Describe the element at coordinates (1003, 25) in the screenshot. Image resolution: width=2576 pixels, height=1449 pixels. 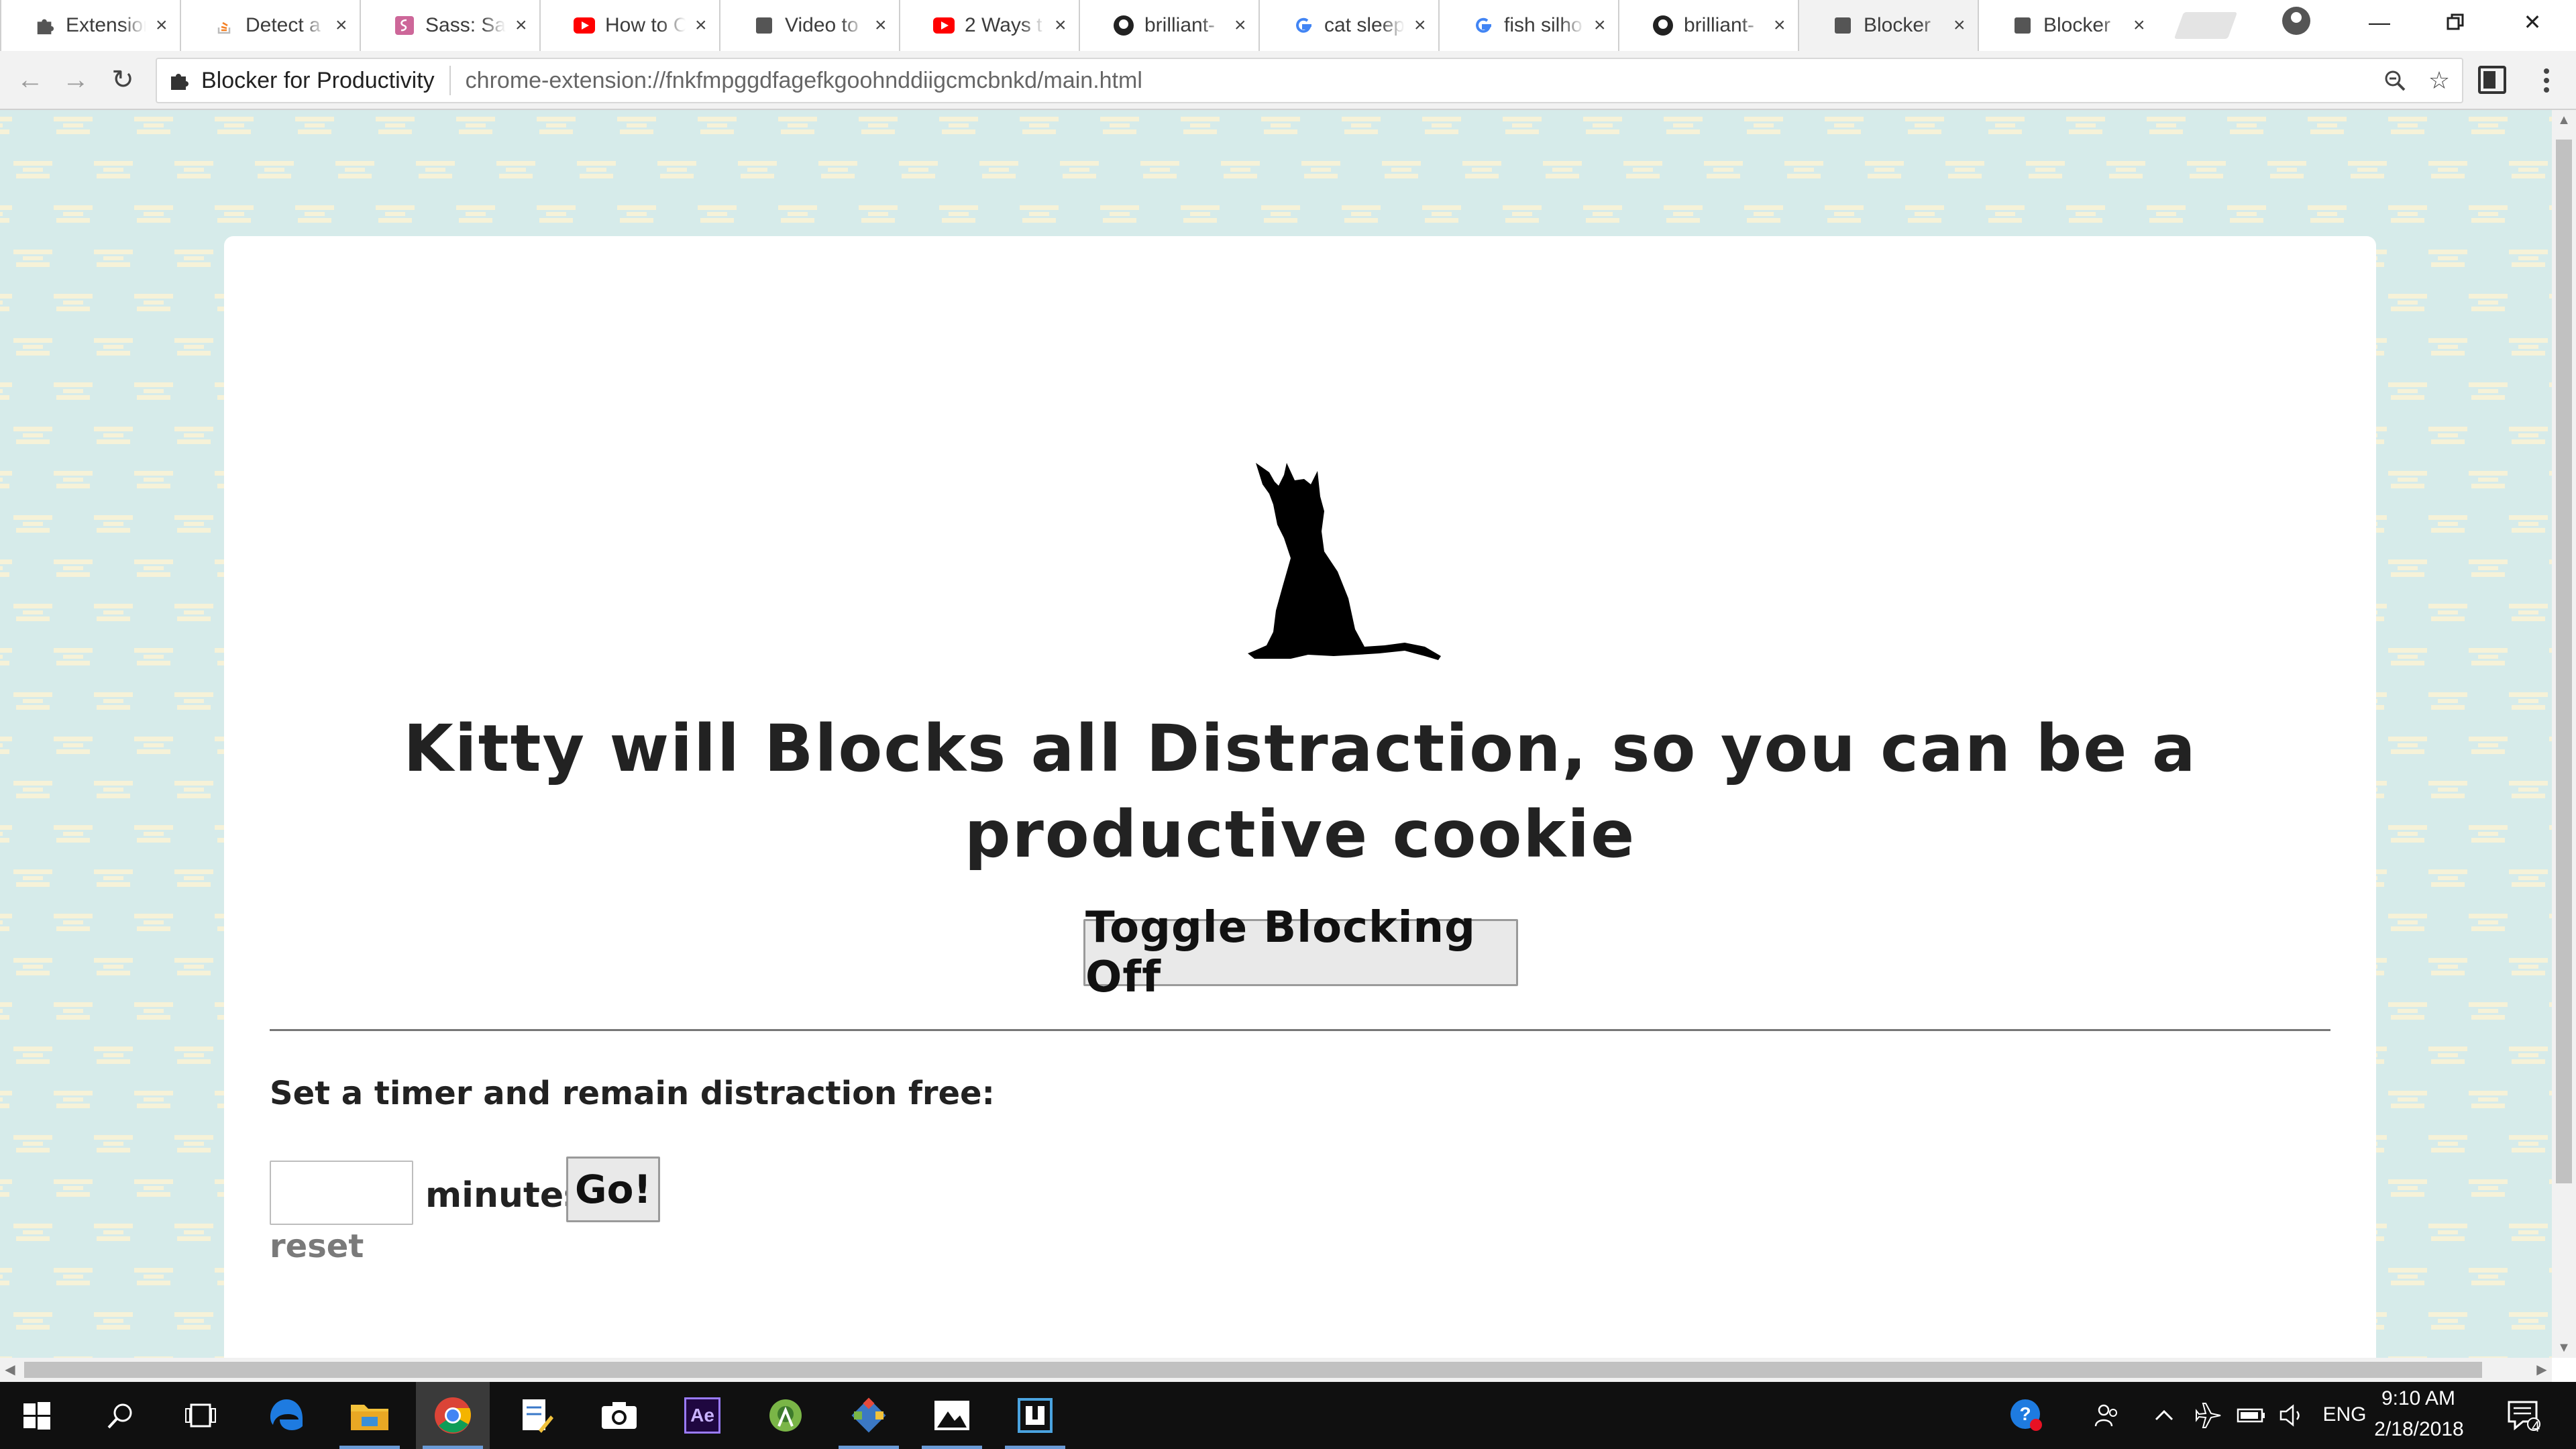
I see `tab-title: 2 Ways t` at that location.